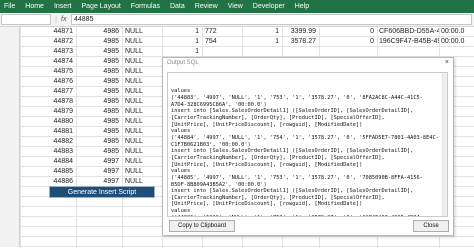 This screenshot has height=248, width=474. Describe the element at coordinates (177, 6) in the screenshot. I see `menu-data: Data` at that location.